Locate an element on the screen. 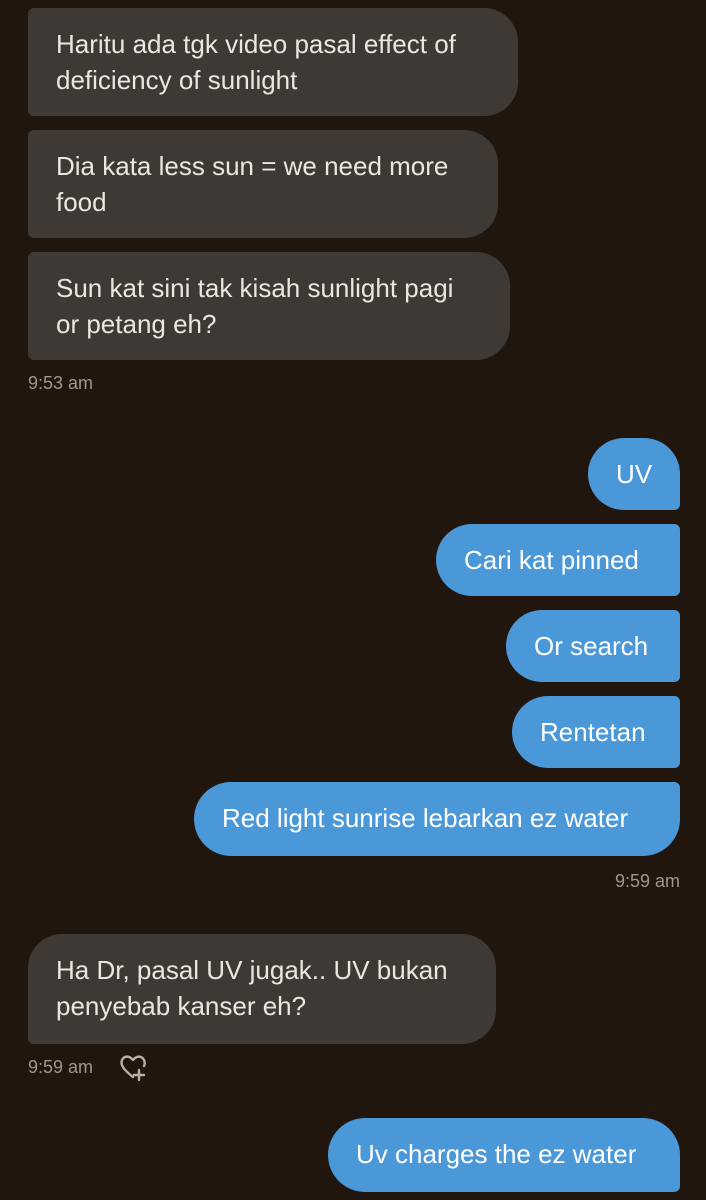 Image resolution: width=706 pixels, height=1200 pixels. message-bubble-incoming: Dia kata less sun = we need more food is located at coordinates (263, 184).